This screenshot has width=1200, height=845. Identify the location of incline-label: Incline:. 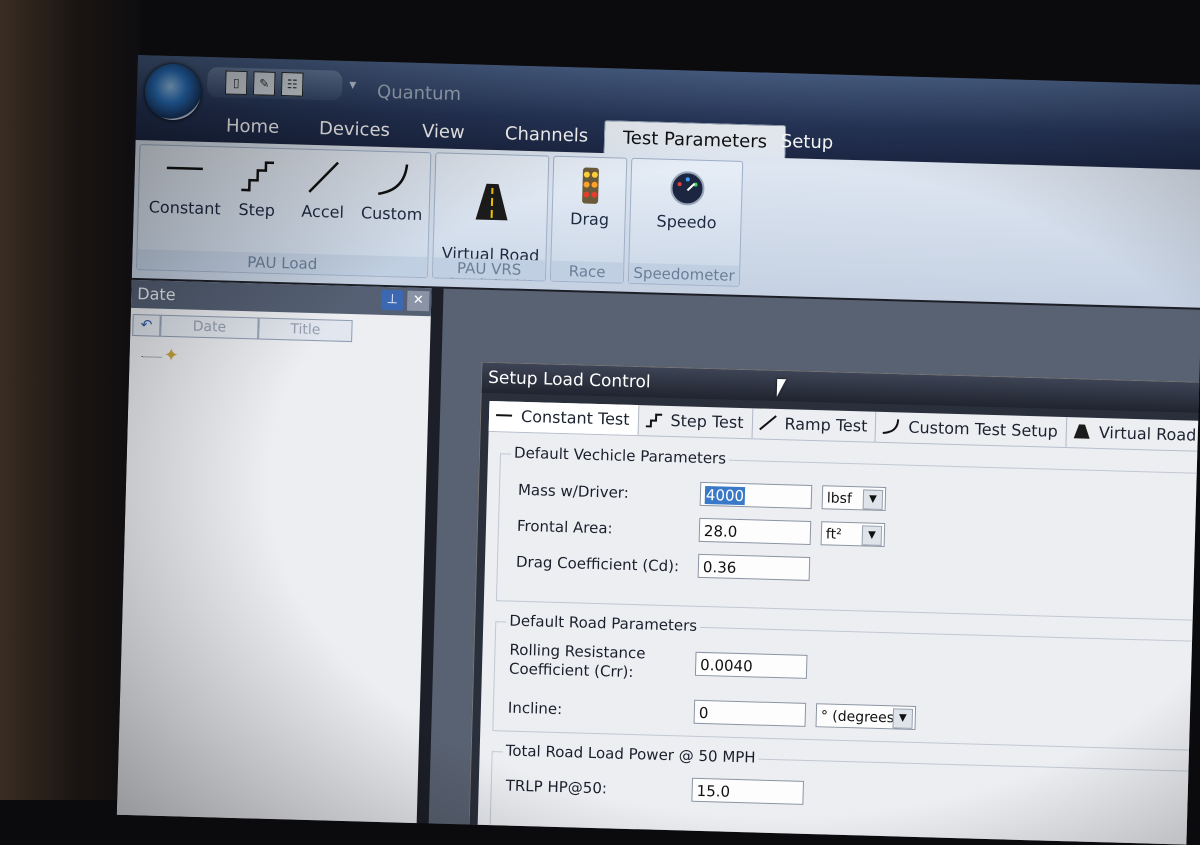
(535, 709).